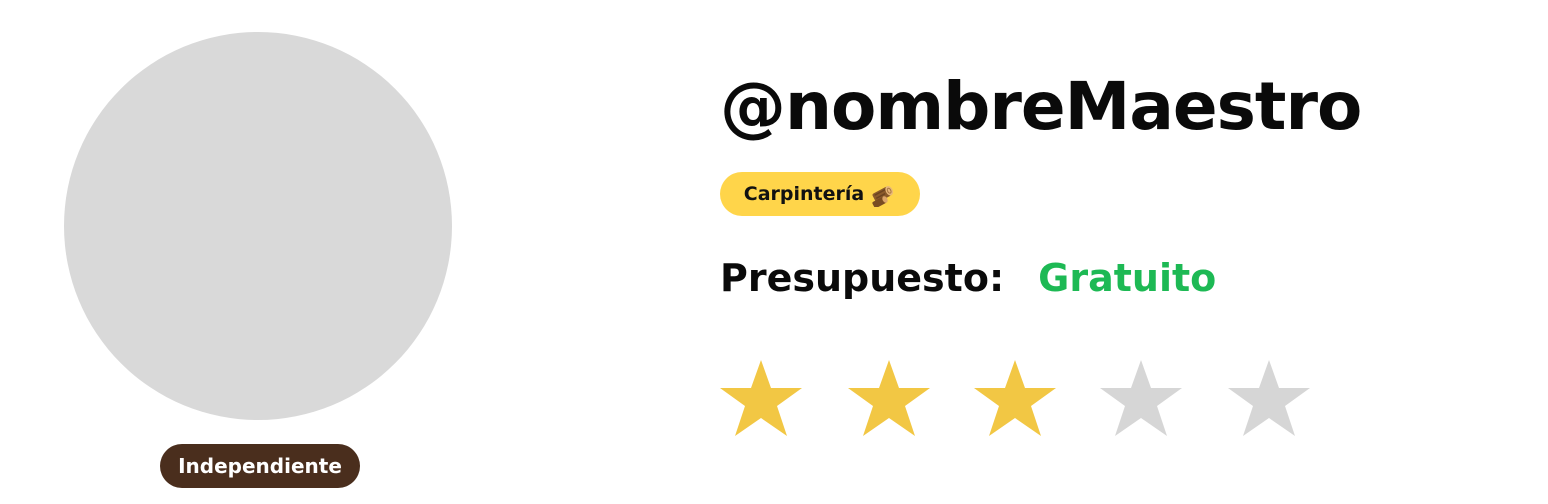 The image size is (1548, 504). I want to click on category-label: Carpintería, so click(804, 194).